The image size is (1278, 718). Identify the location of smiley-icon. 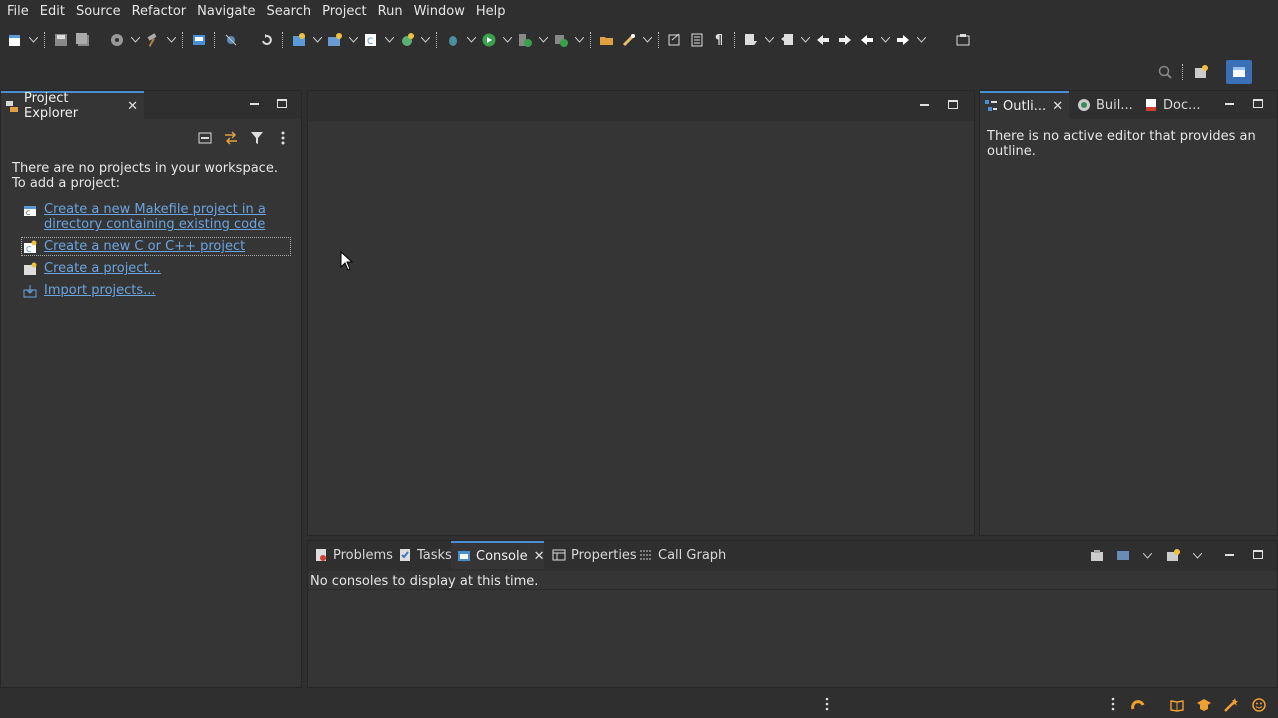
(1259, 705).